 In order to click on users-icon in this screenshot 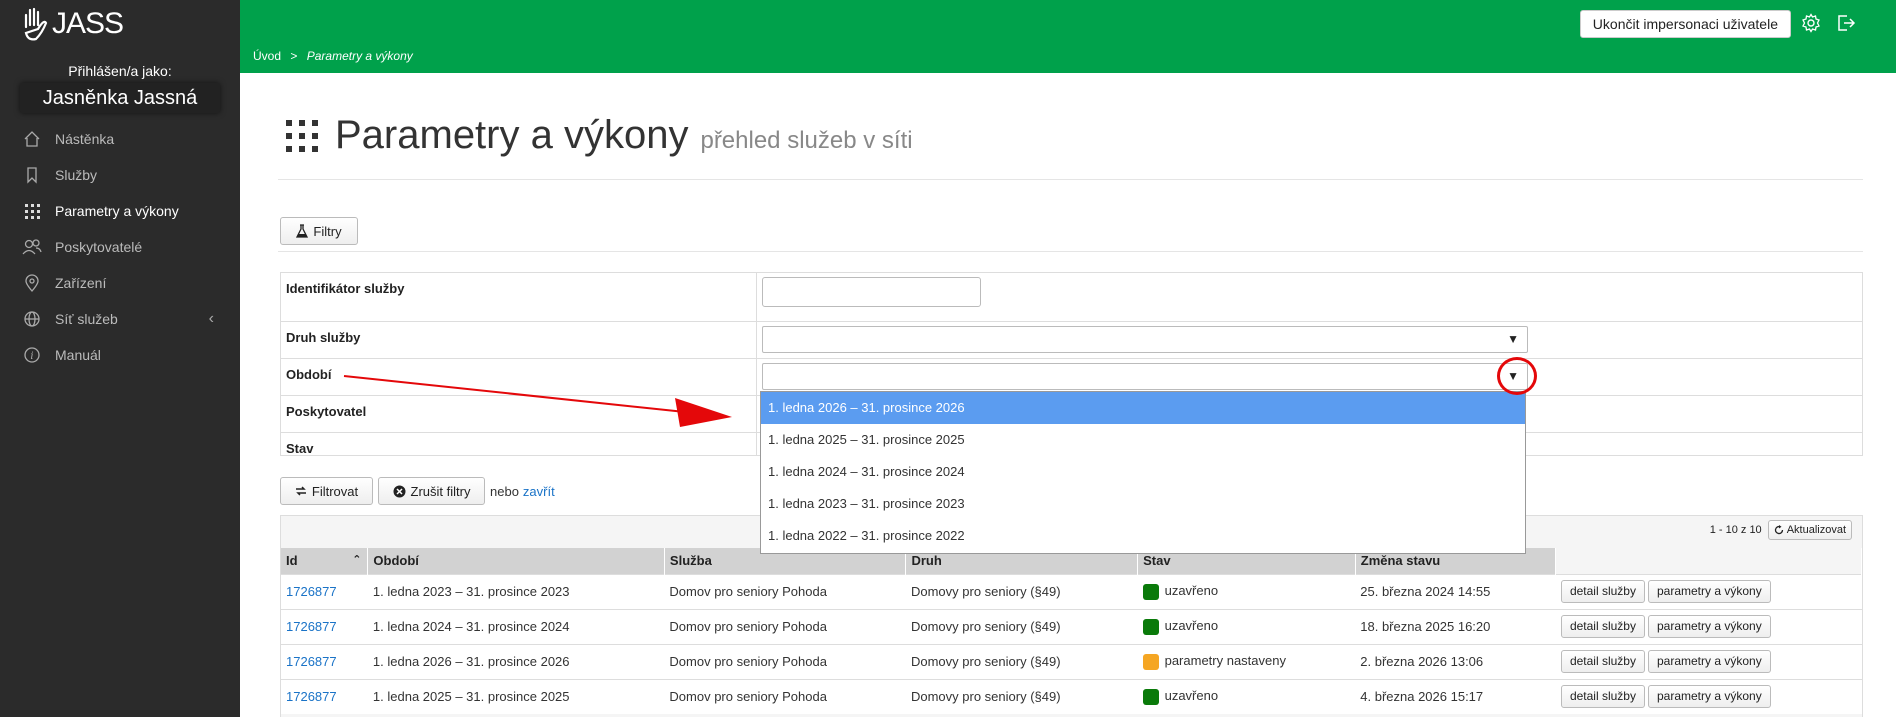, I will do `click(32, 247)`.